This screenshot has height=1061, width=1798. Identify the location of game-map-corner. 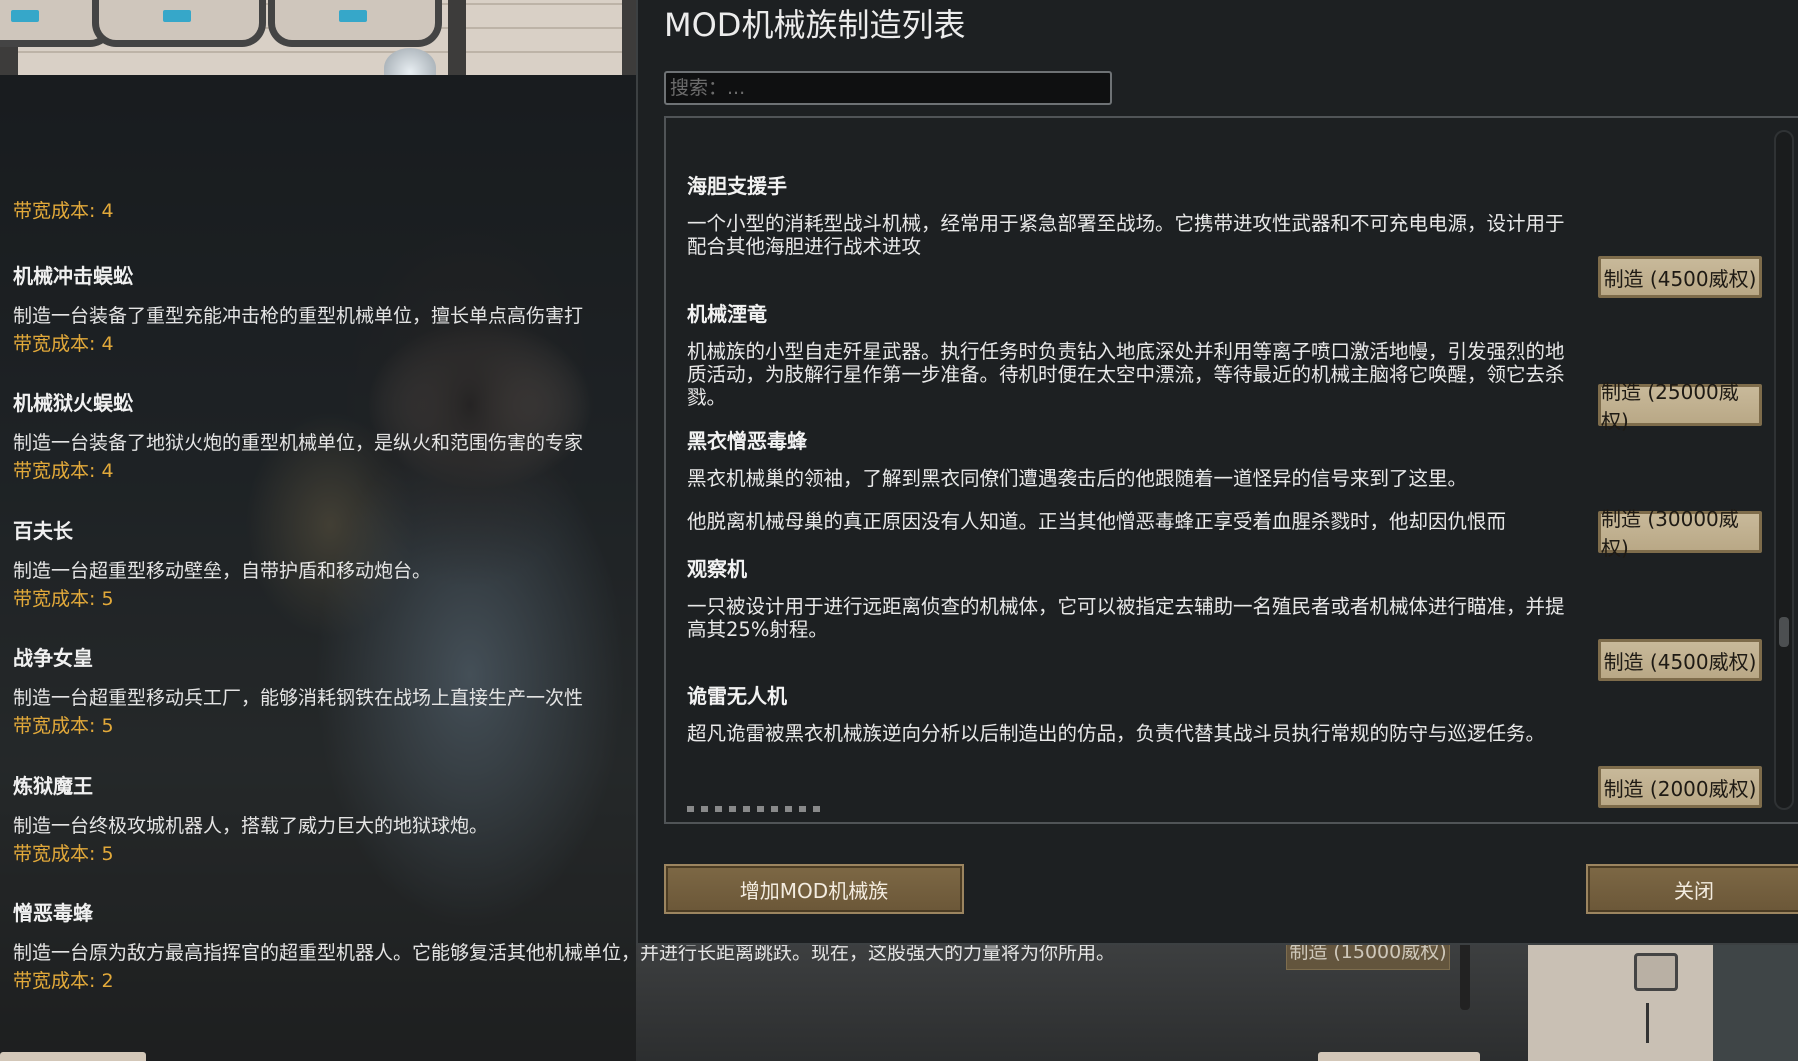
(1663, 1002).